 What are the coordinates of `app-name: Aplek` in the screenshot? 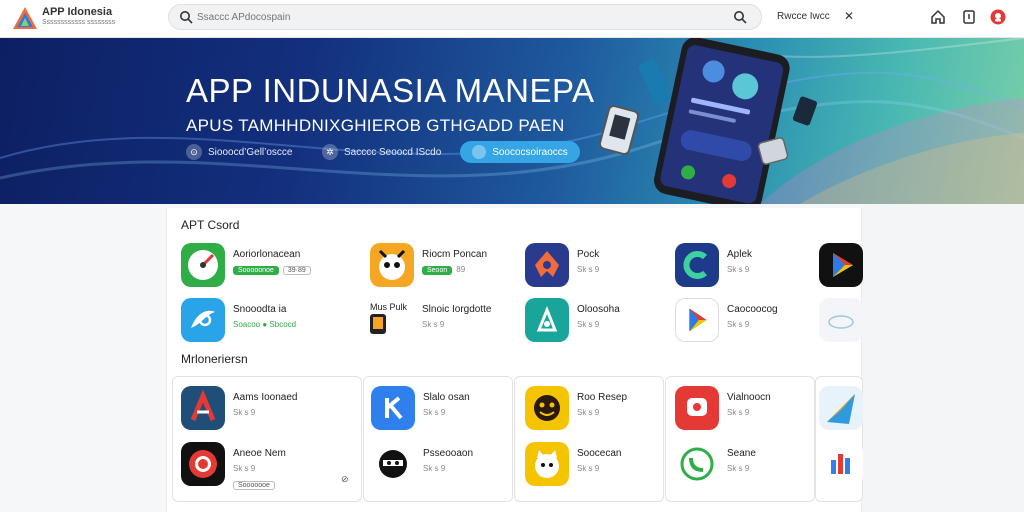 It's located at (740, 254).